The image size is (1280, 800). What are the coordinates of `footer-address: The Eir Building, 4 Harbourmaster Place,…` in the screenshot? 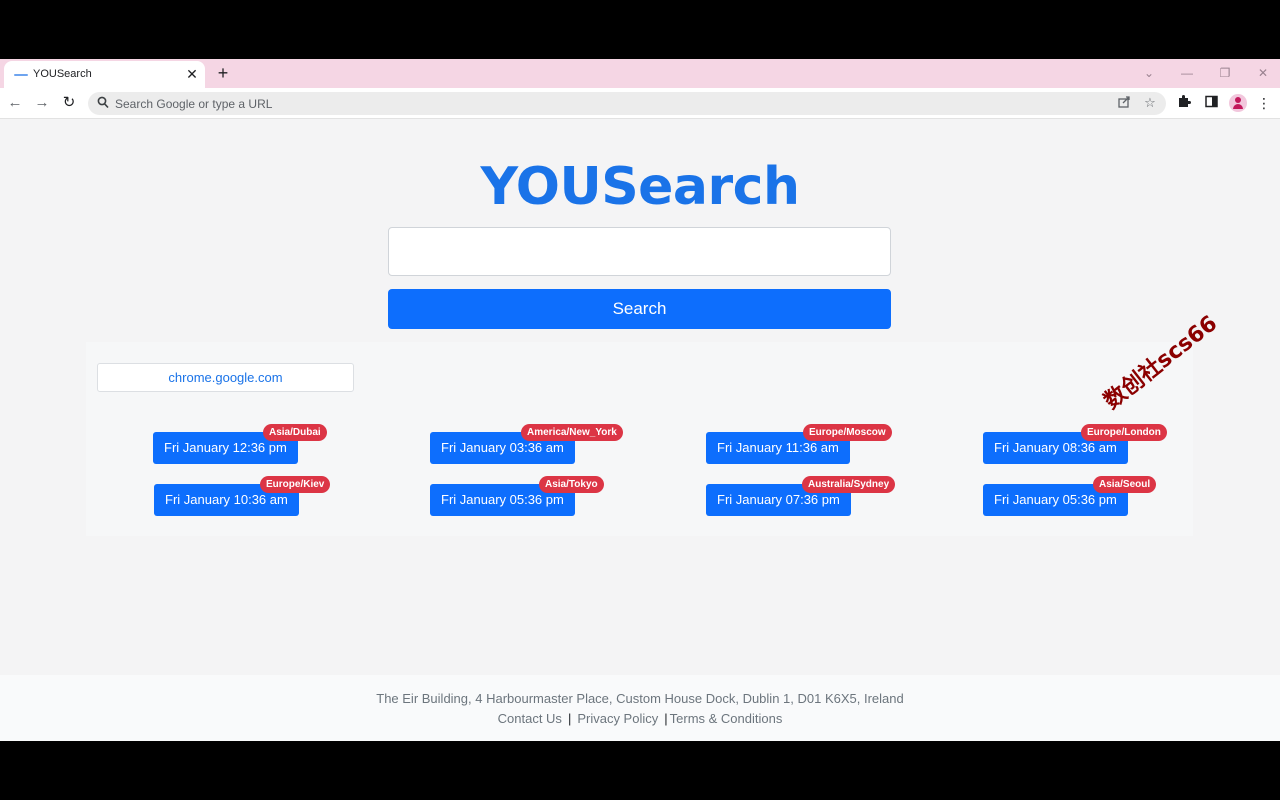 It's located at (640, 698).